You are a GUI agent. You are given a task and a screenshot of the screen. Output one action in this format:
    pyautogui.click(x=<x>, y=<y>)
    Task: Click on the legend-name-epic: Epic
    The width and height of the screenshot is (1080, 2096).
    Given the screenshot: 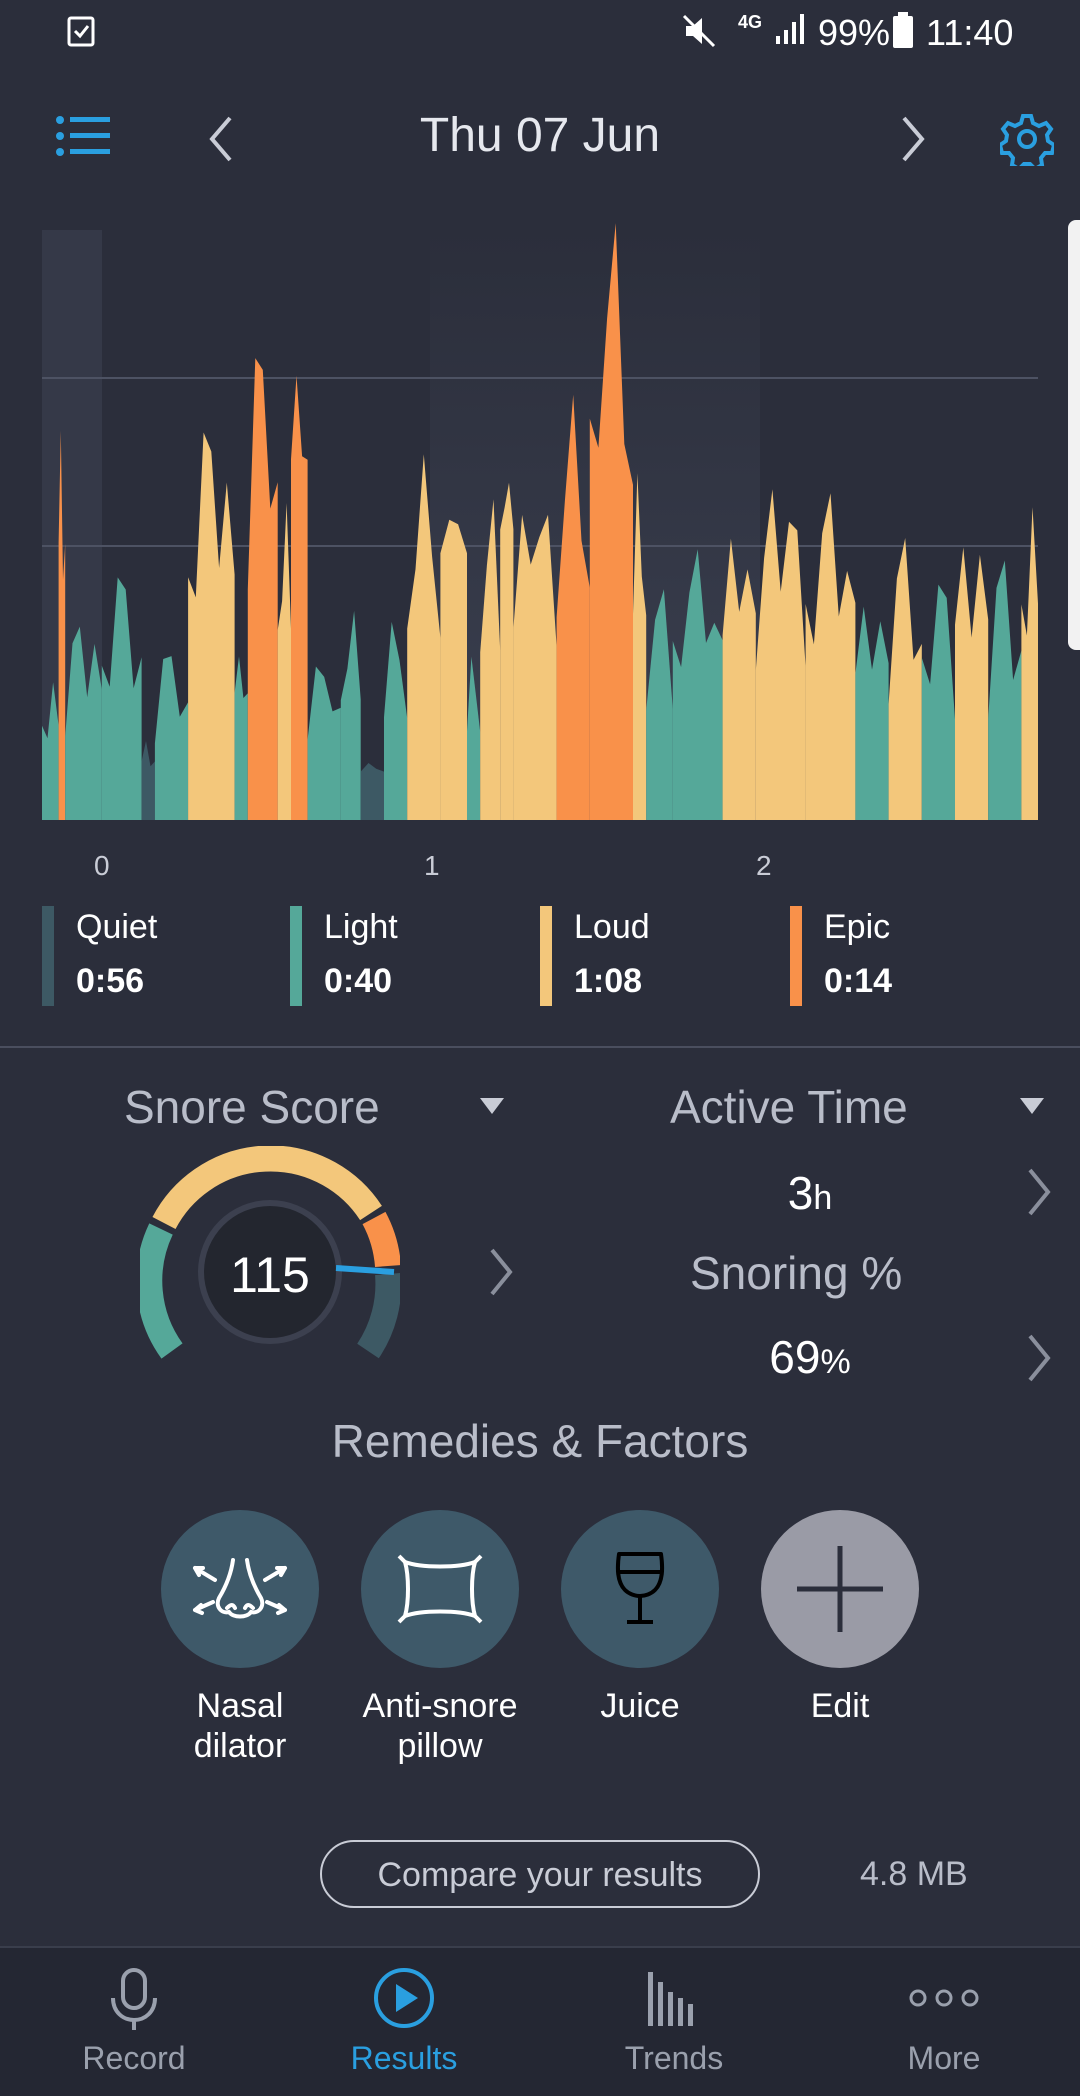 What is the action you would take?
    pyautogui.click(x=857, y=927)
    